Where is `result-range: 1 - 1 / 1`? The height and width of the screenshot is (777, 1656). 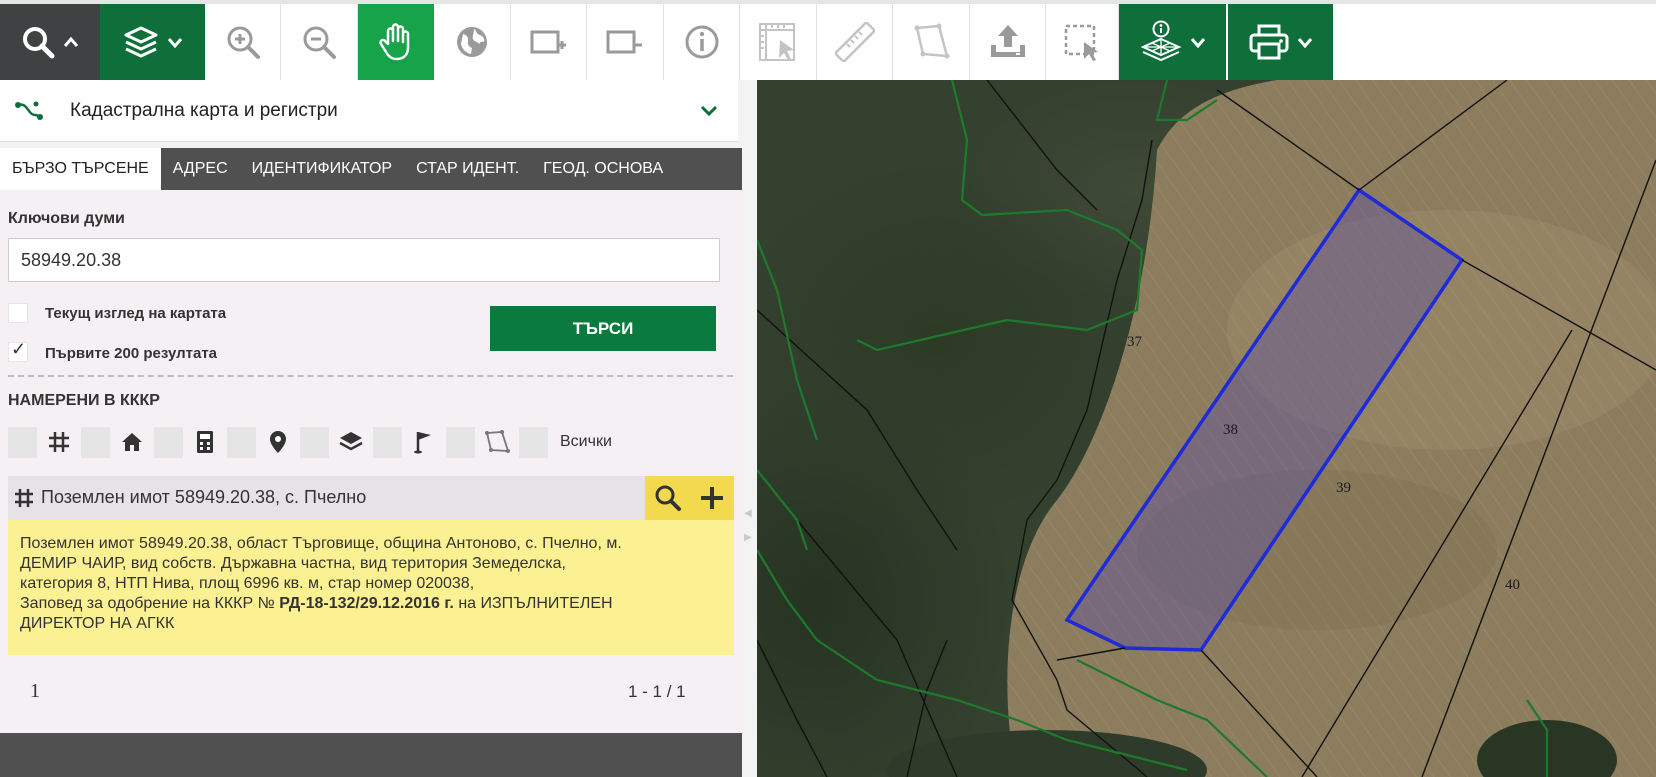
result-range: 1 - 1 / 1 is located at coordinates (657, 691).